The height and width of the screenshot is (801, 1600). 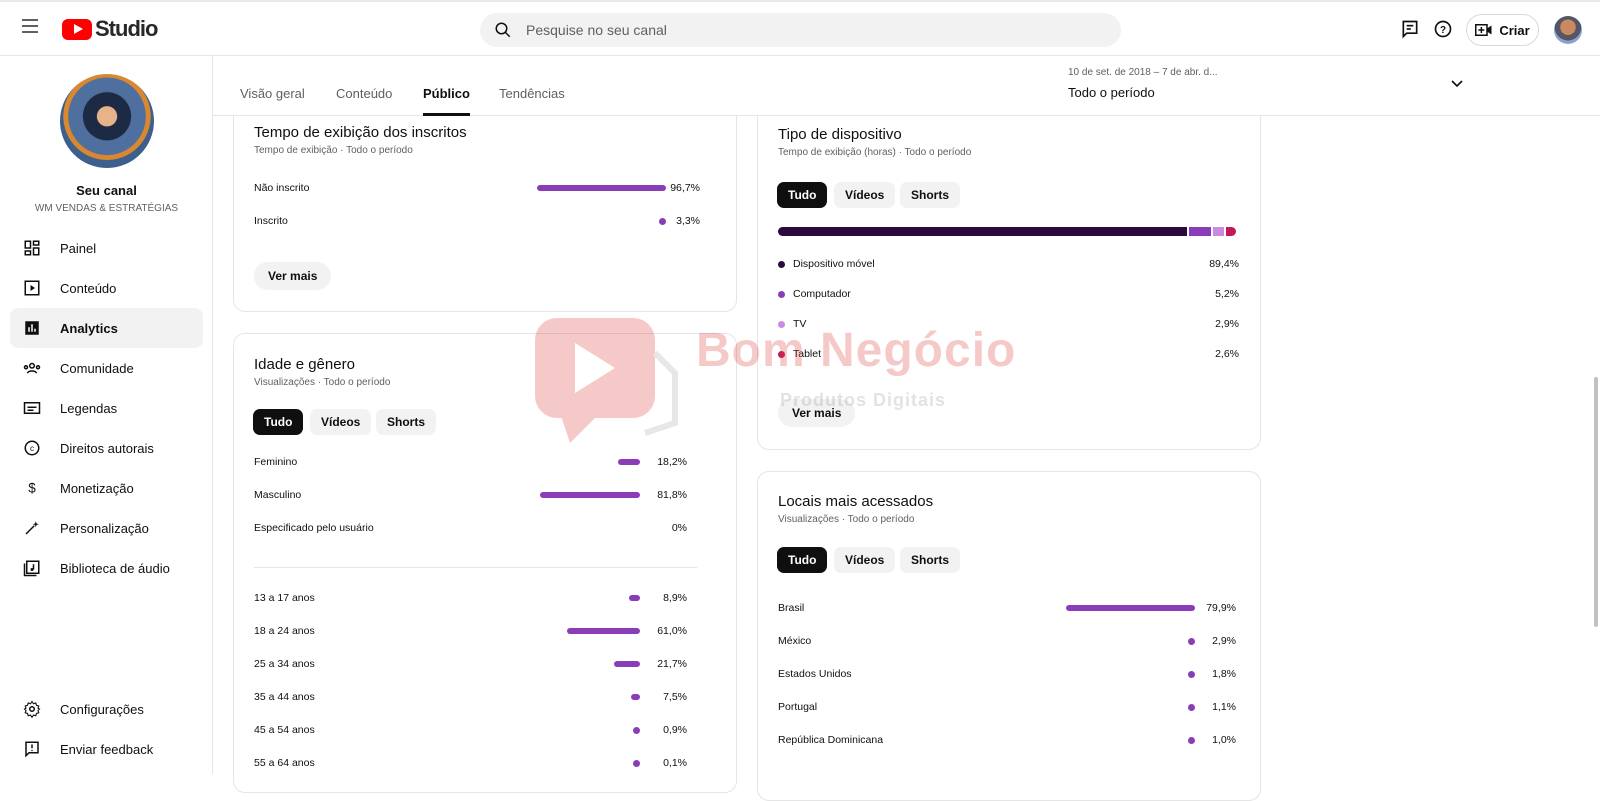 I want to click on row-label: Portugal, so click(x=798, y=707).